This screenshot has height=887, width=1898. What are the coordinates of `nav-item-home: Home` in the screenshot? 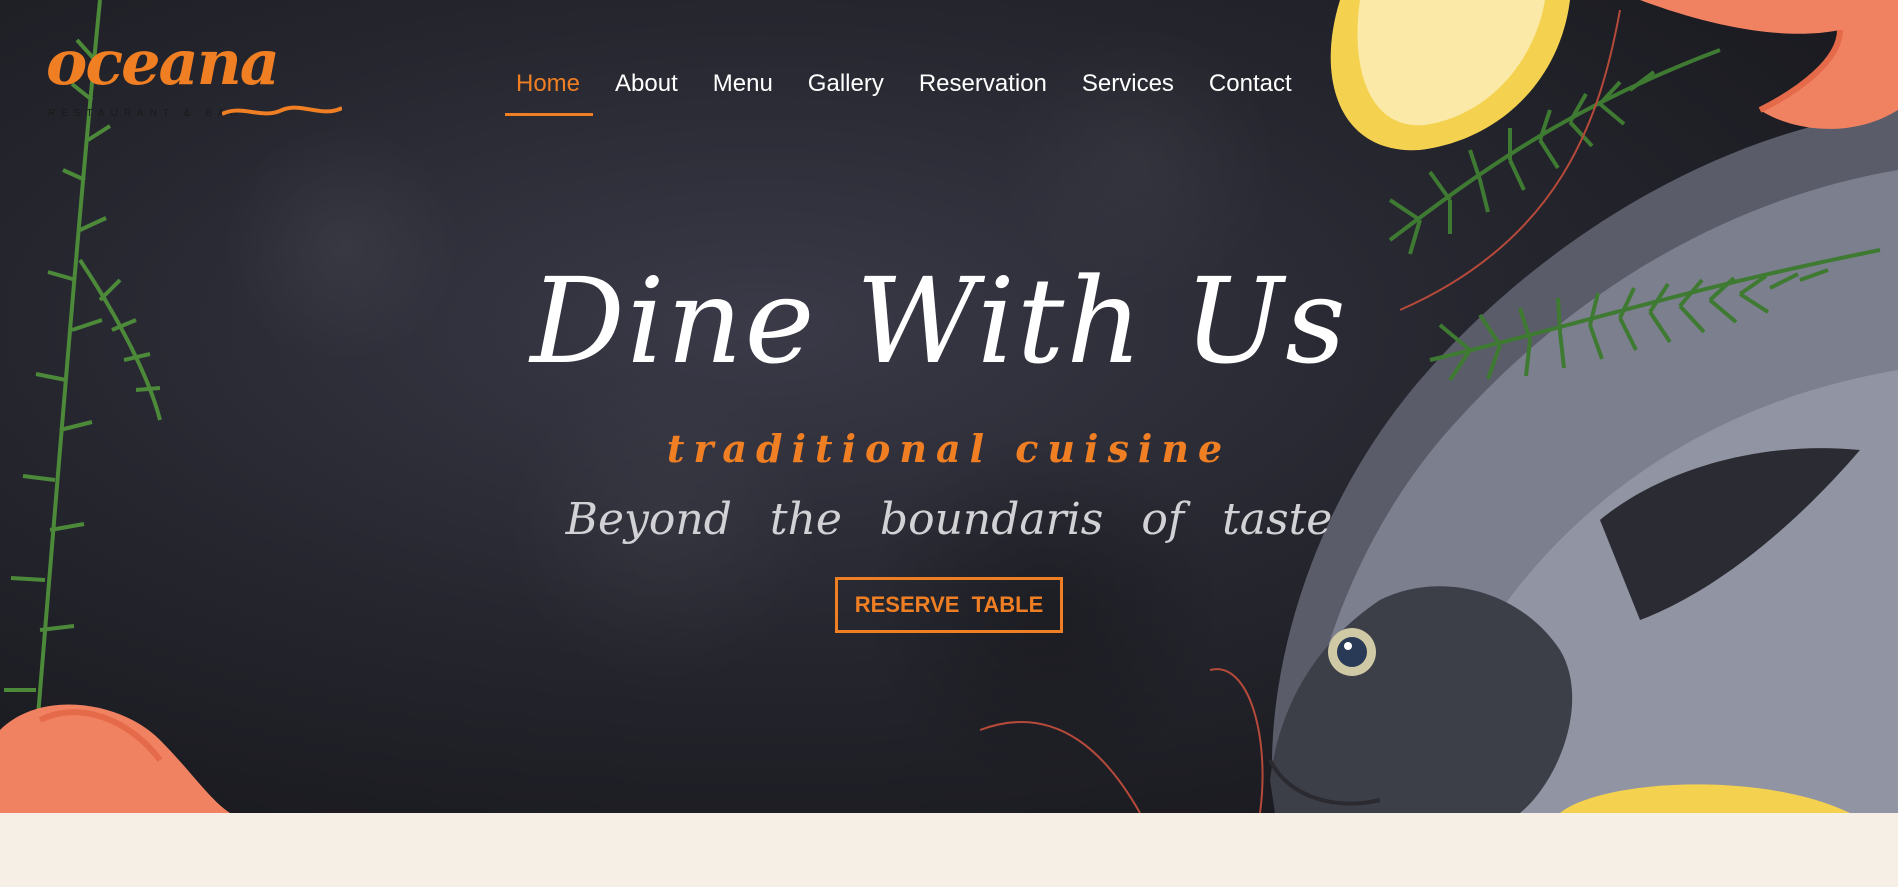 It's located at (554, 95).